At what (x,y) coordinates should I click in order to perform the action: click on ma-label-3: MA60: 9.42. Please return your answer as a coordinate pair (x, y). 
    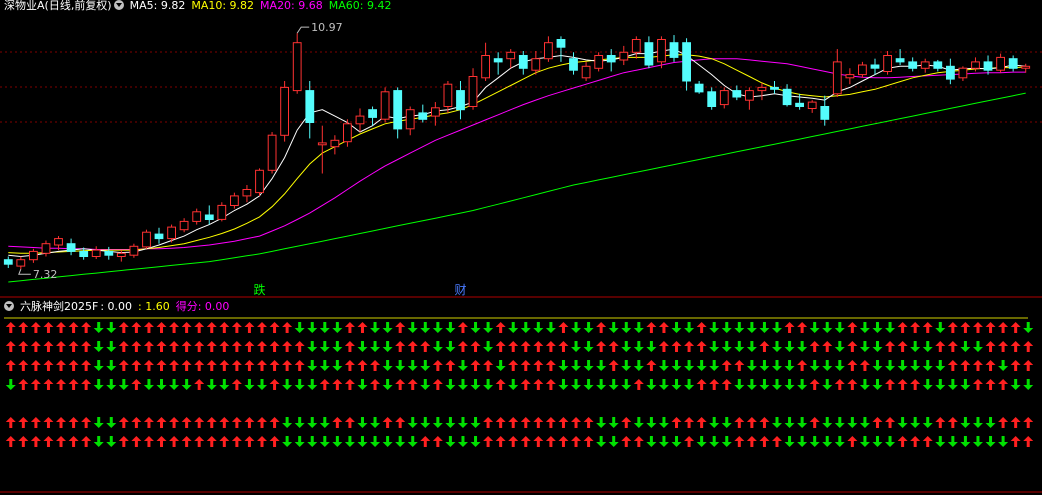
    Looking at the image, I should click on (360, 6).